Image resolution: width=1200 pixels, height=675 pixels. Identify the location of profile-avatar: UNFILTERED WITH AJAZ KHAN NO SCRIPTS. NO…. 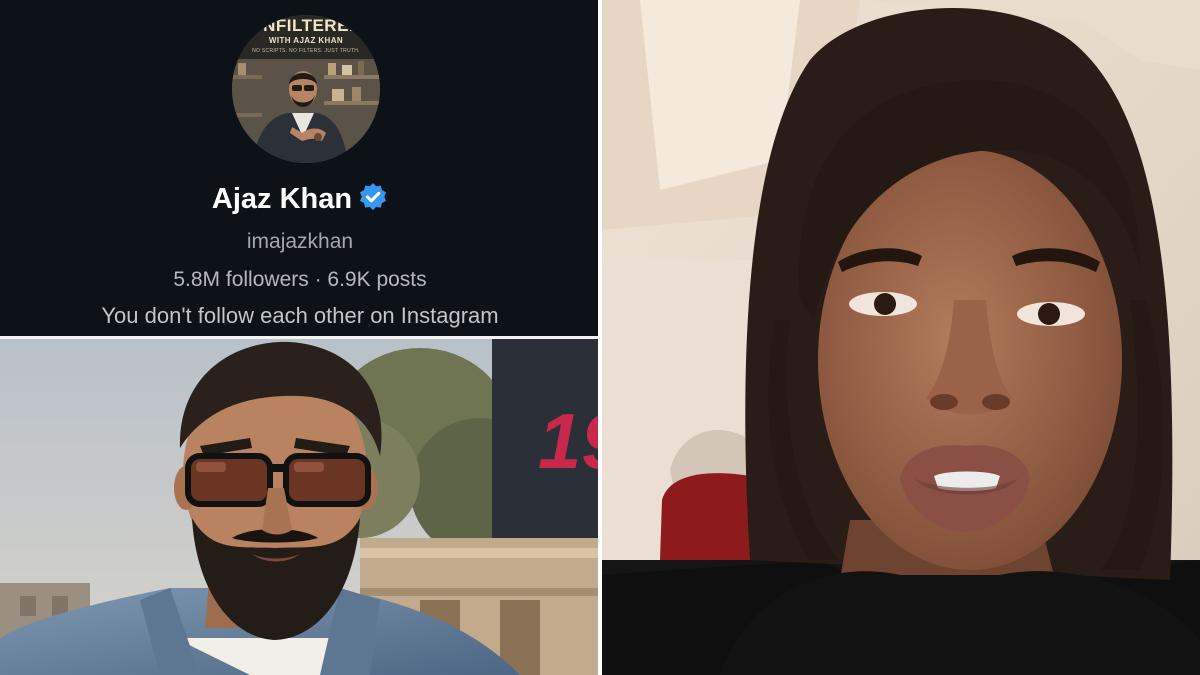
(306, 89).